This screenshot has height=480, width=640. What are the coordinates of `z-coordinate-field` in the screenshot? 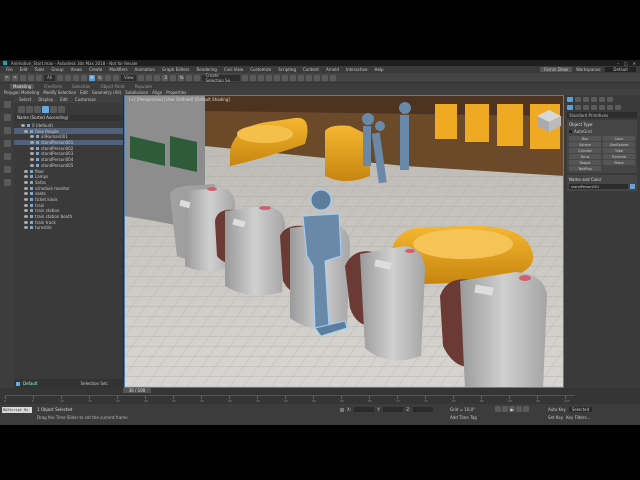 It's located at (423, 409).